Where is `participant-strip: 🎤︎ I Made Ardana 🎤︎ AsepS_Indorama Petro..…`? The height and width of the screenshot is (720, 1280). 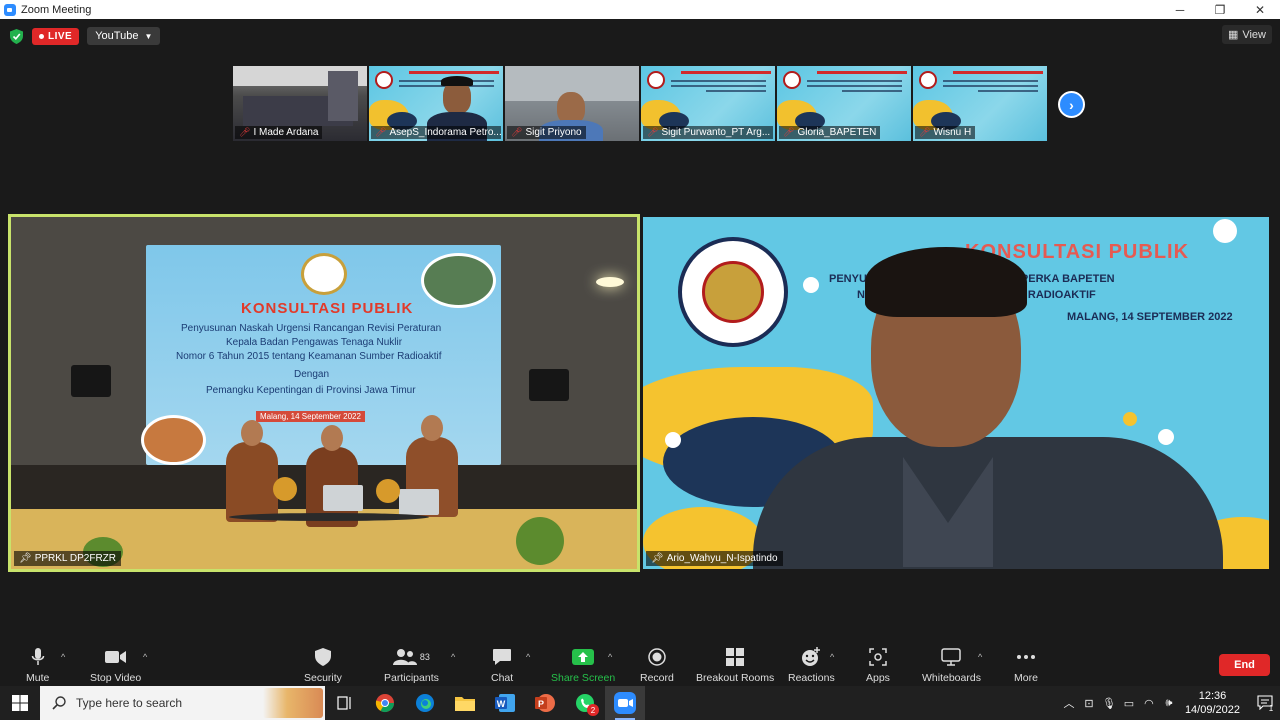
participant-strip: 🎤︎ I Made Ardana 🎤︎ AsepS_Indorama Petro..… is located at coordinates (640, 103).